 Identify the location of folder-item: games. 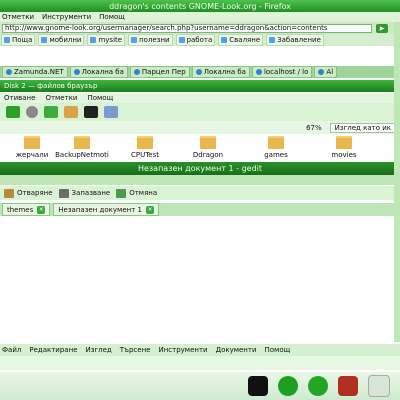
(276, 147).